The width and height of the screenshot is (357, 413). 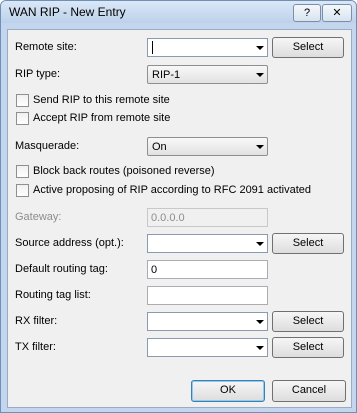 What do you see at coordinates (207, 295) in the screenshot?
I see `routing-tag-list-input` at bounding box center [207, 295].